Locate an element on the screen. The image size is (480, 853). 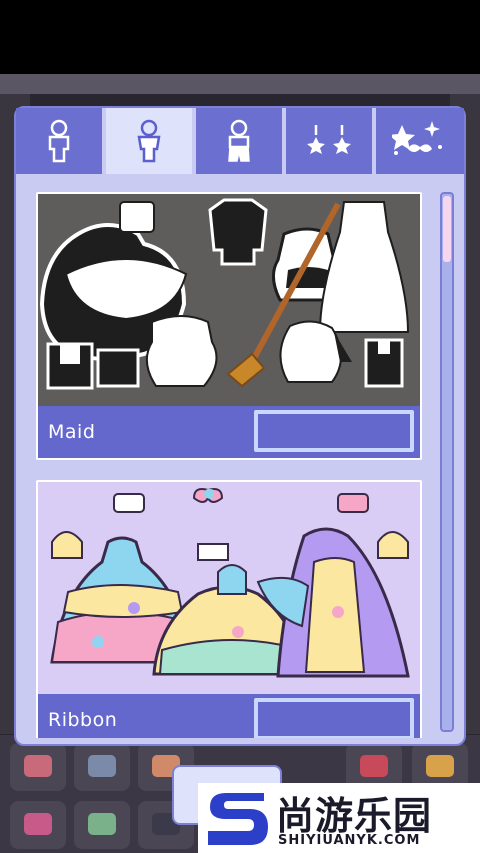
watermark-text-en: SHIYIUANYK.COM is located at coordinates (349, 840).